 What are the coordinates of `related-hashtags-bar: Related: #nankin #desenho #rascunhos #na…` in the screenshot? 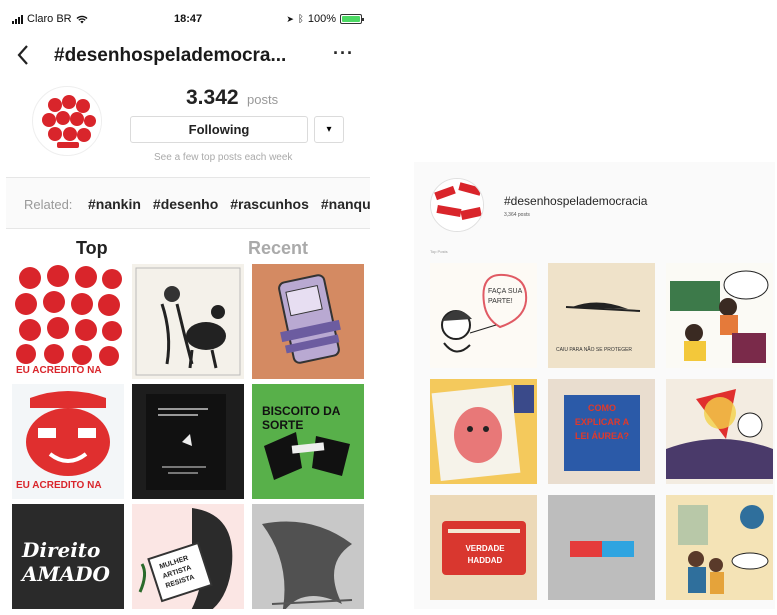 It's located at (188, 203).